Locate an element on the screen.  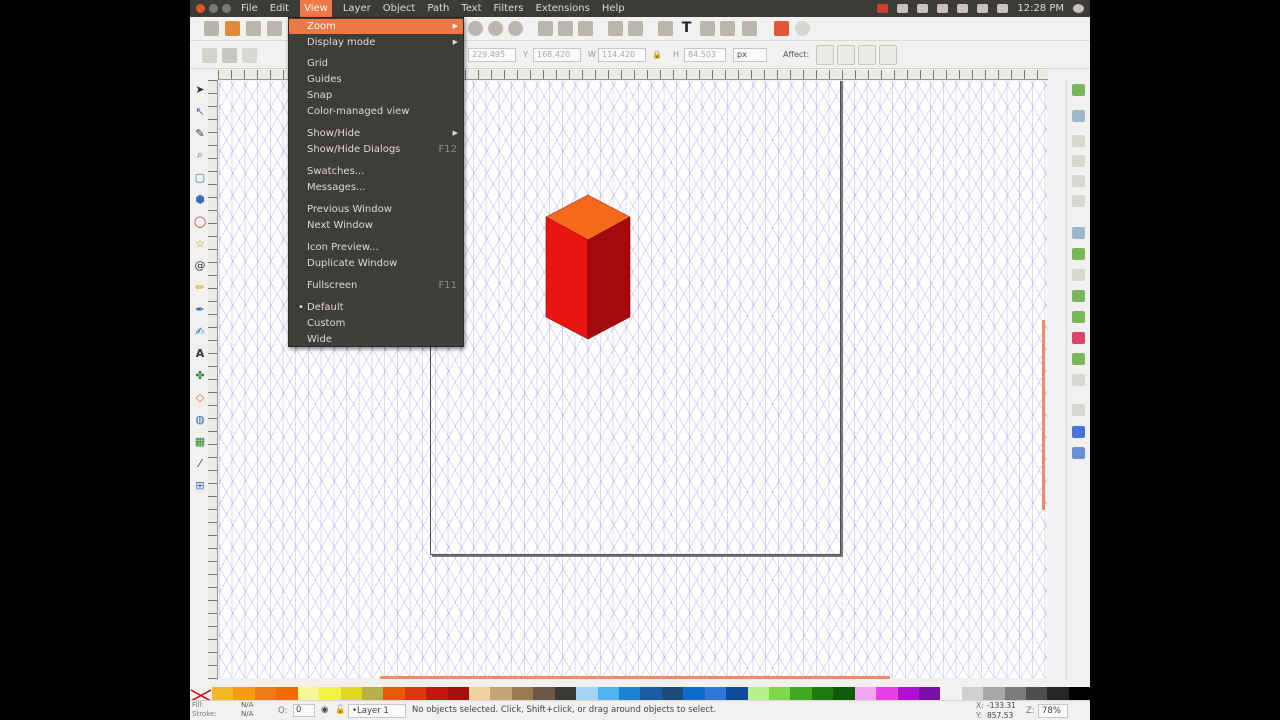
opacity-field: 0 is located at coordinates (304, 710).